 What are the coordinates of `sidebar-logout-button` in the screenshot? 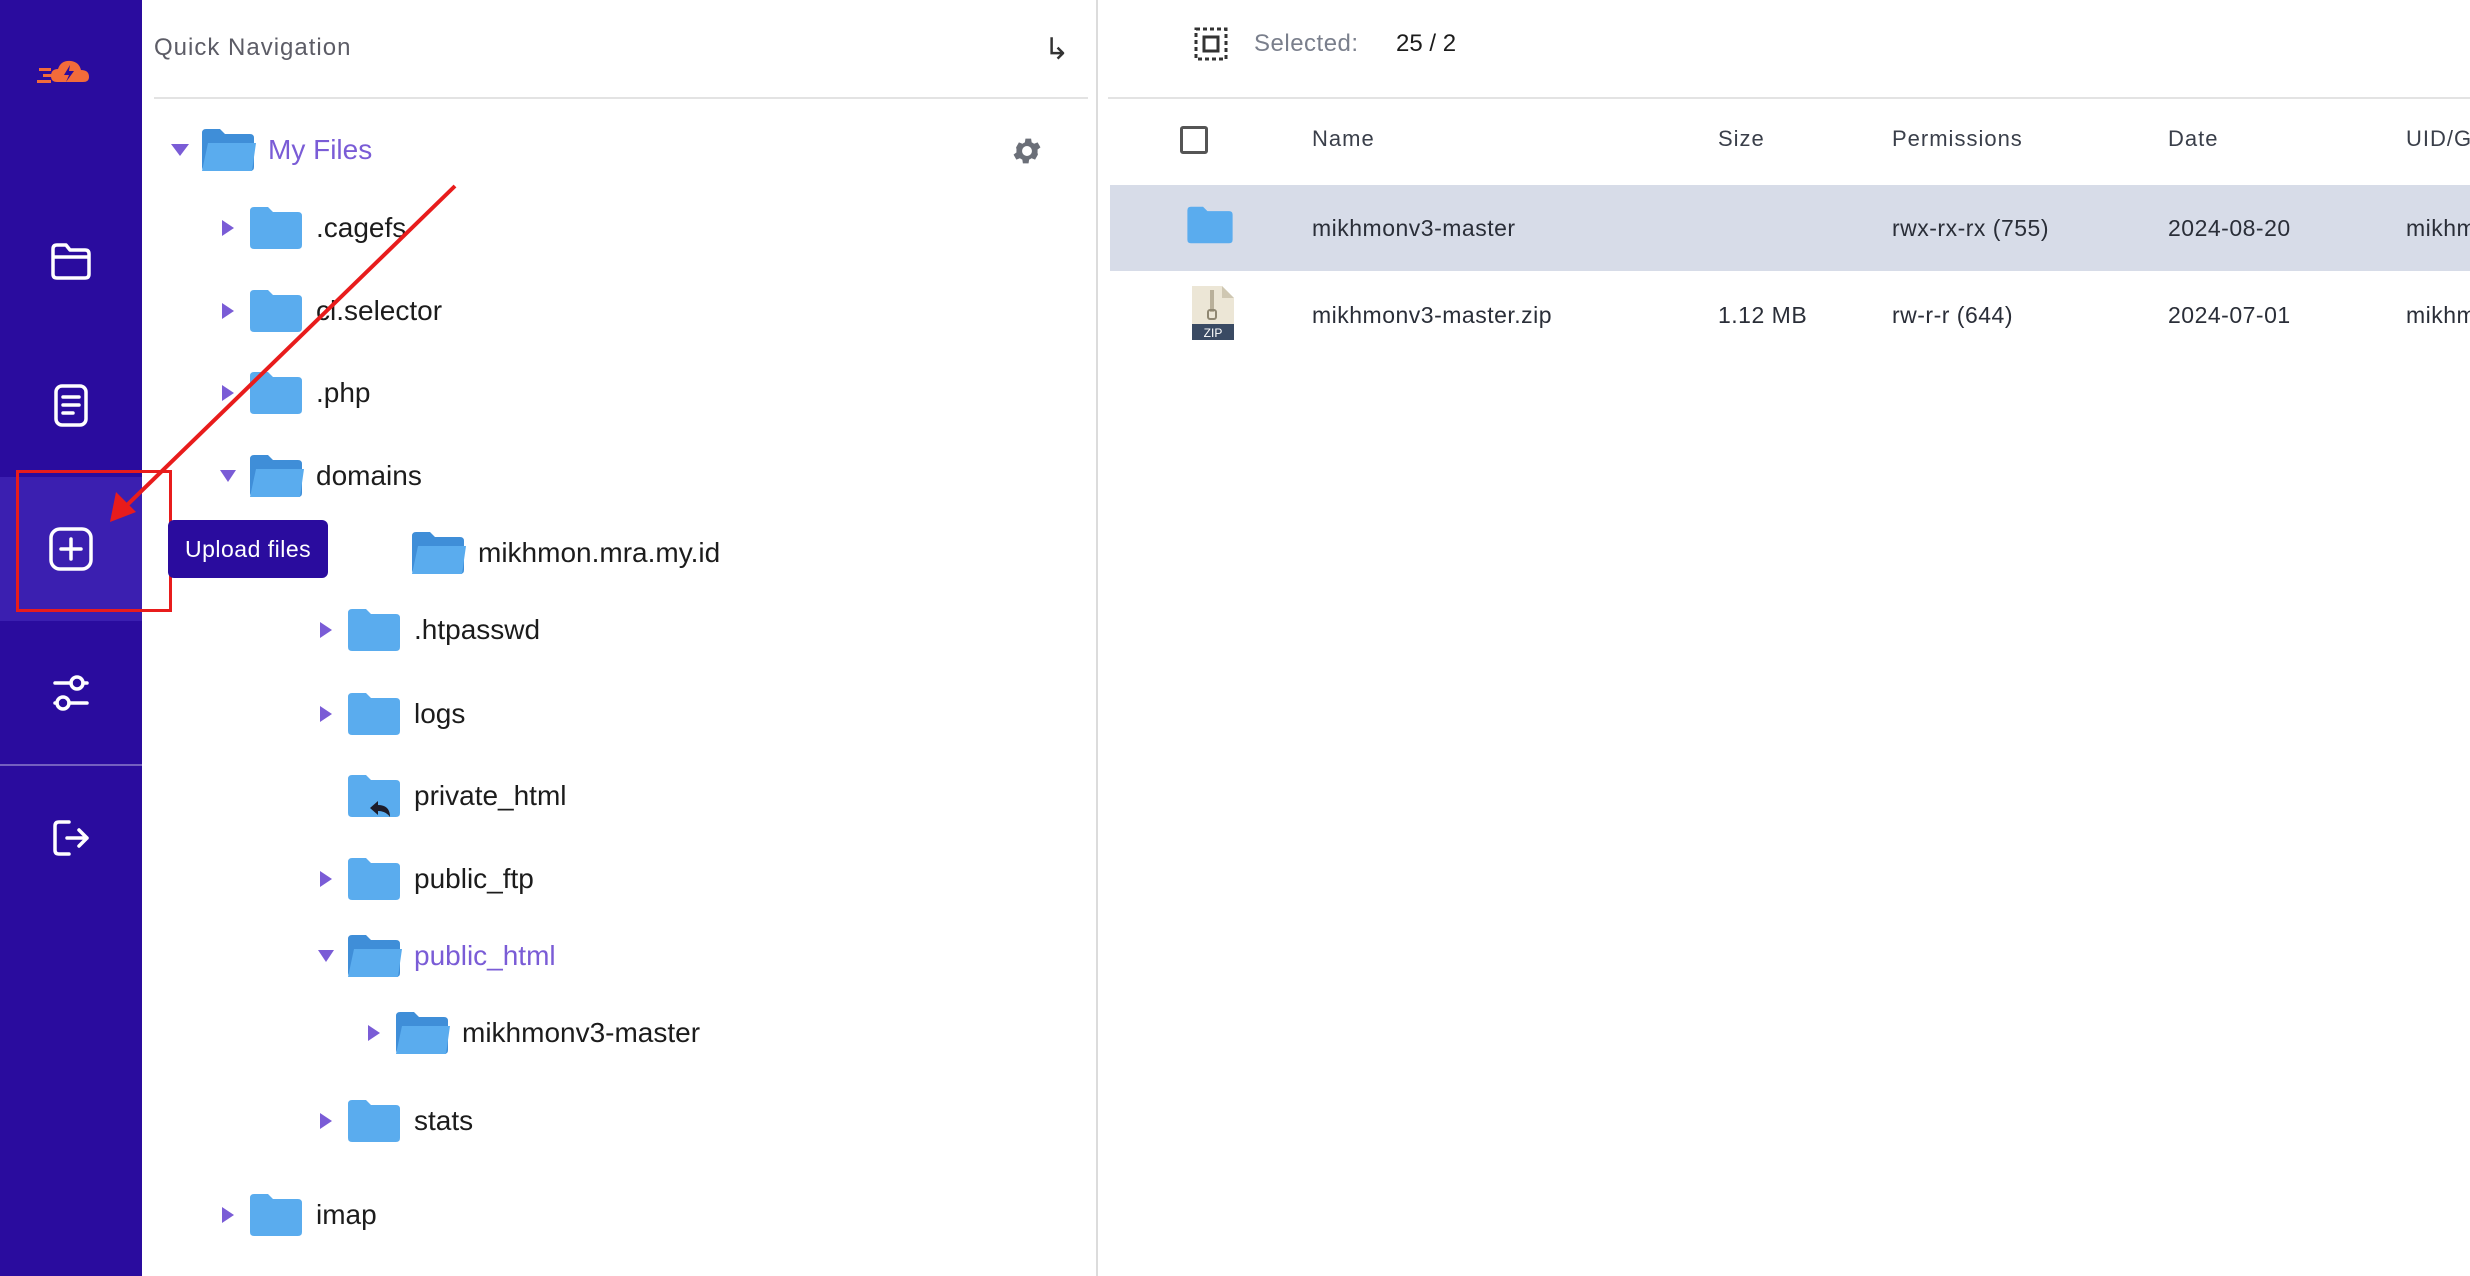 It's located at (71, 838).